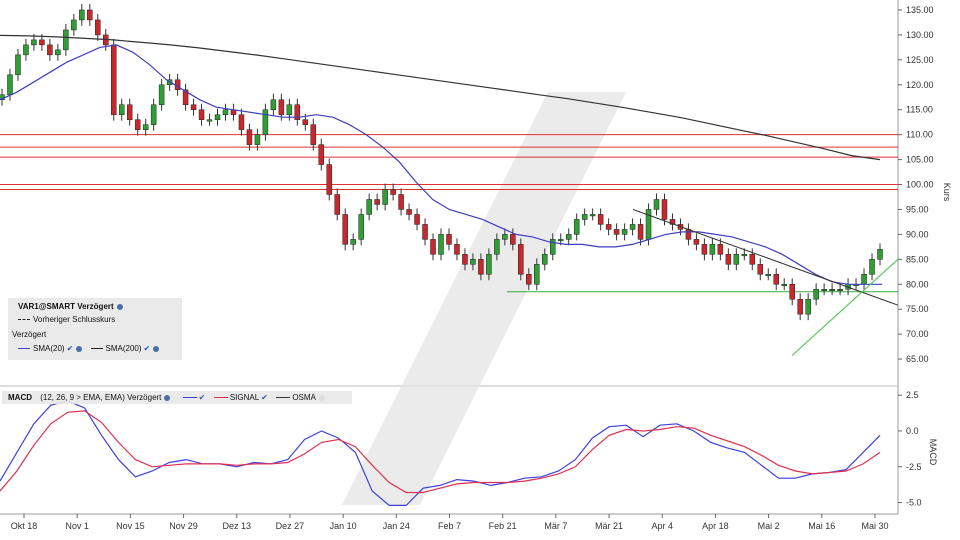 The width and height of the screenshot is (960, 540). What do you see at coordinates (917, 234) in the screenshot?
I see `price-tick-label: 90.00` at bounding box center [917, 234].